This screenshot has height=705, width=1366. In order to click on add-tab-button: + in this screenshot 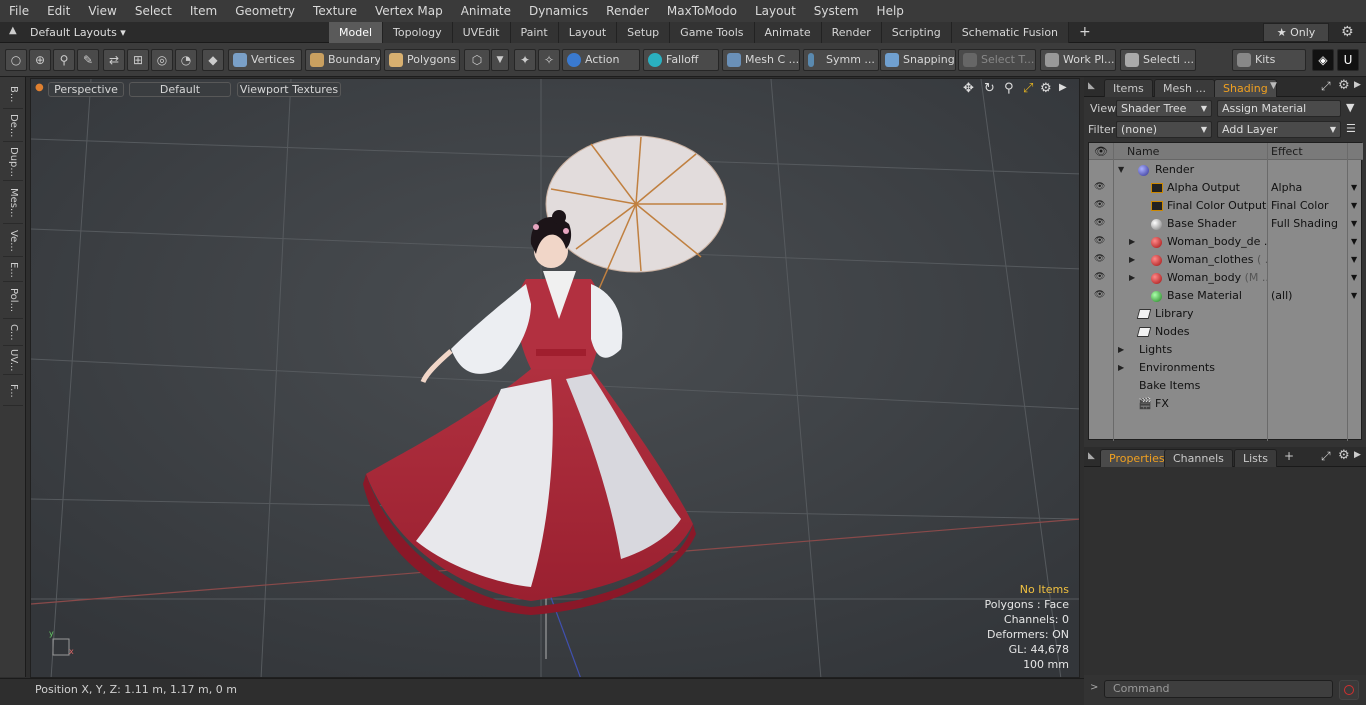, I will do `click(1085, 32)`.